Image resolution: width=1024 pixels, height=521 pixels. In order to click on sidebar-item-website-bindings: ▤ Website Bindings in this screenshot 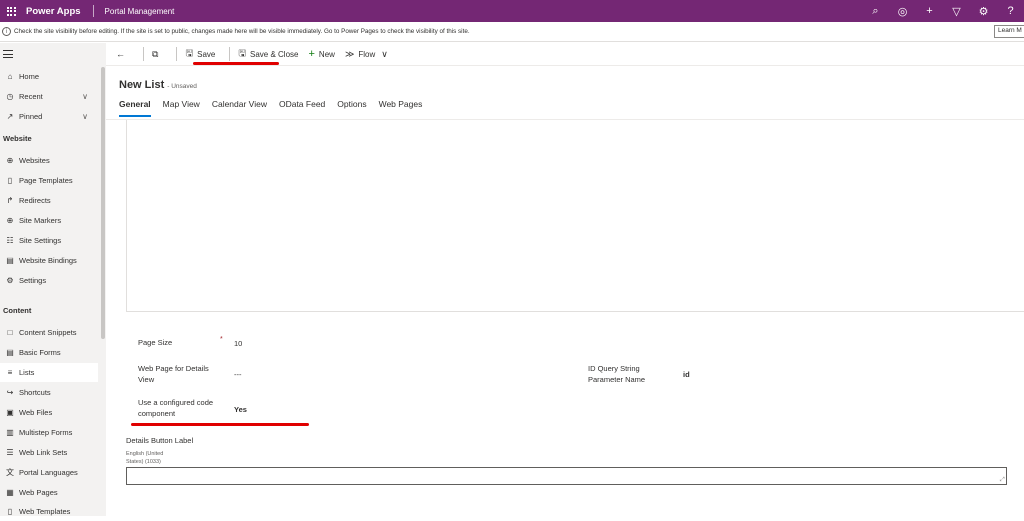, I will do `click(49, 260)`.